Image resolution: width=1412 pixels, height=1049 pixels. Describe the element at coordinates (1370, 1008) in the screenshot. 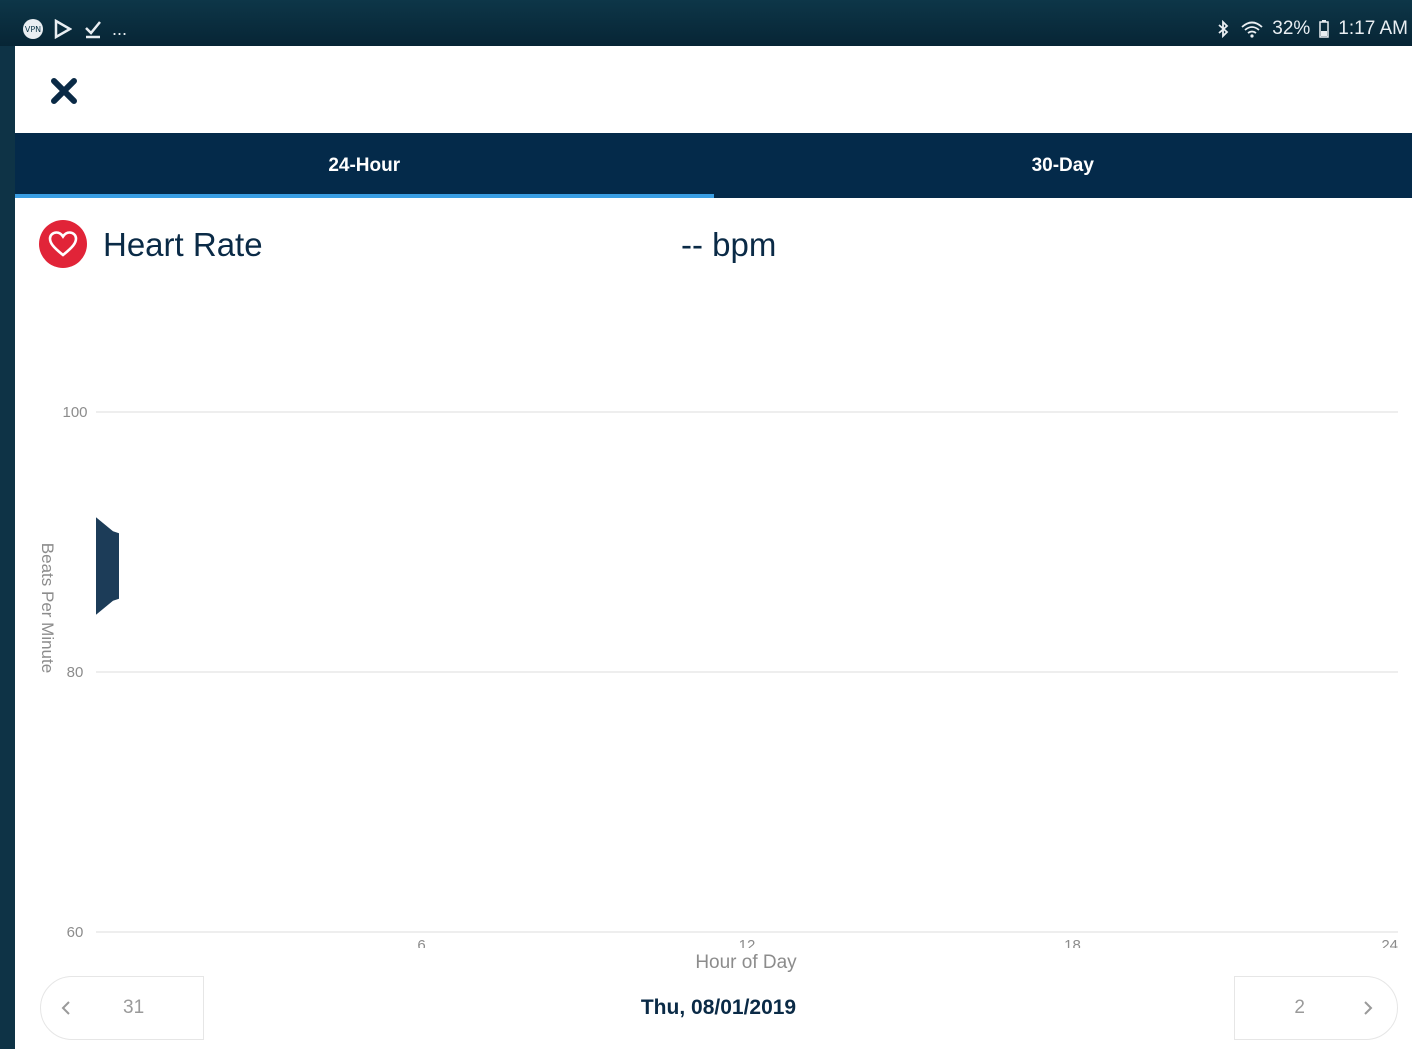

I see `chevron-right-icon` at that location.